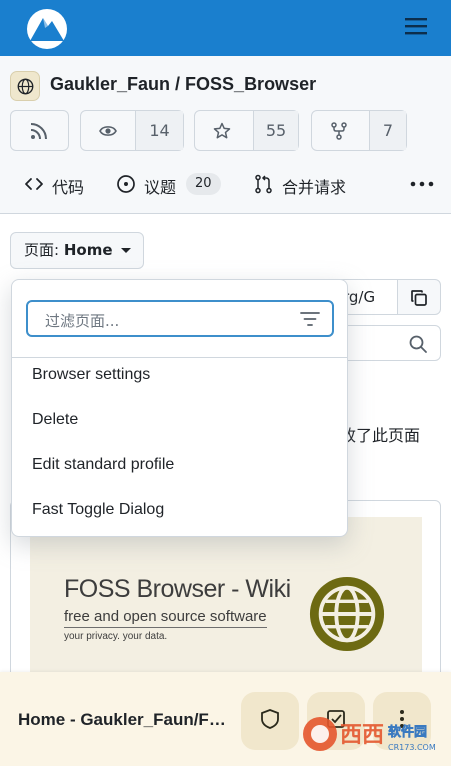 The image size is (451, 766). Describe the element at coordinates (275, 130) in the screenshot. I see `star-count: 55` at that location.